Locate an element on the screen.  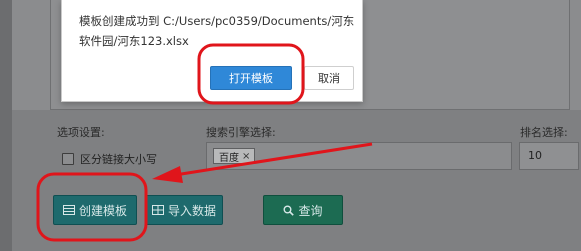
search-icon is located at coordinates (289, 210).